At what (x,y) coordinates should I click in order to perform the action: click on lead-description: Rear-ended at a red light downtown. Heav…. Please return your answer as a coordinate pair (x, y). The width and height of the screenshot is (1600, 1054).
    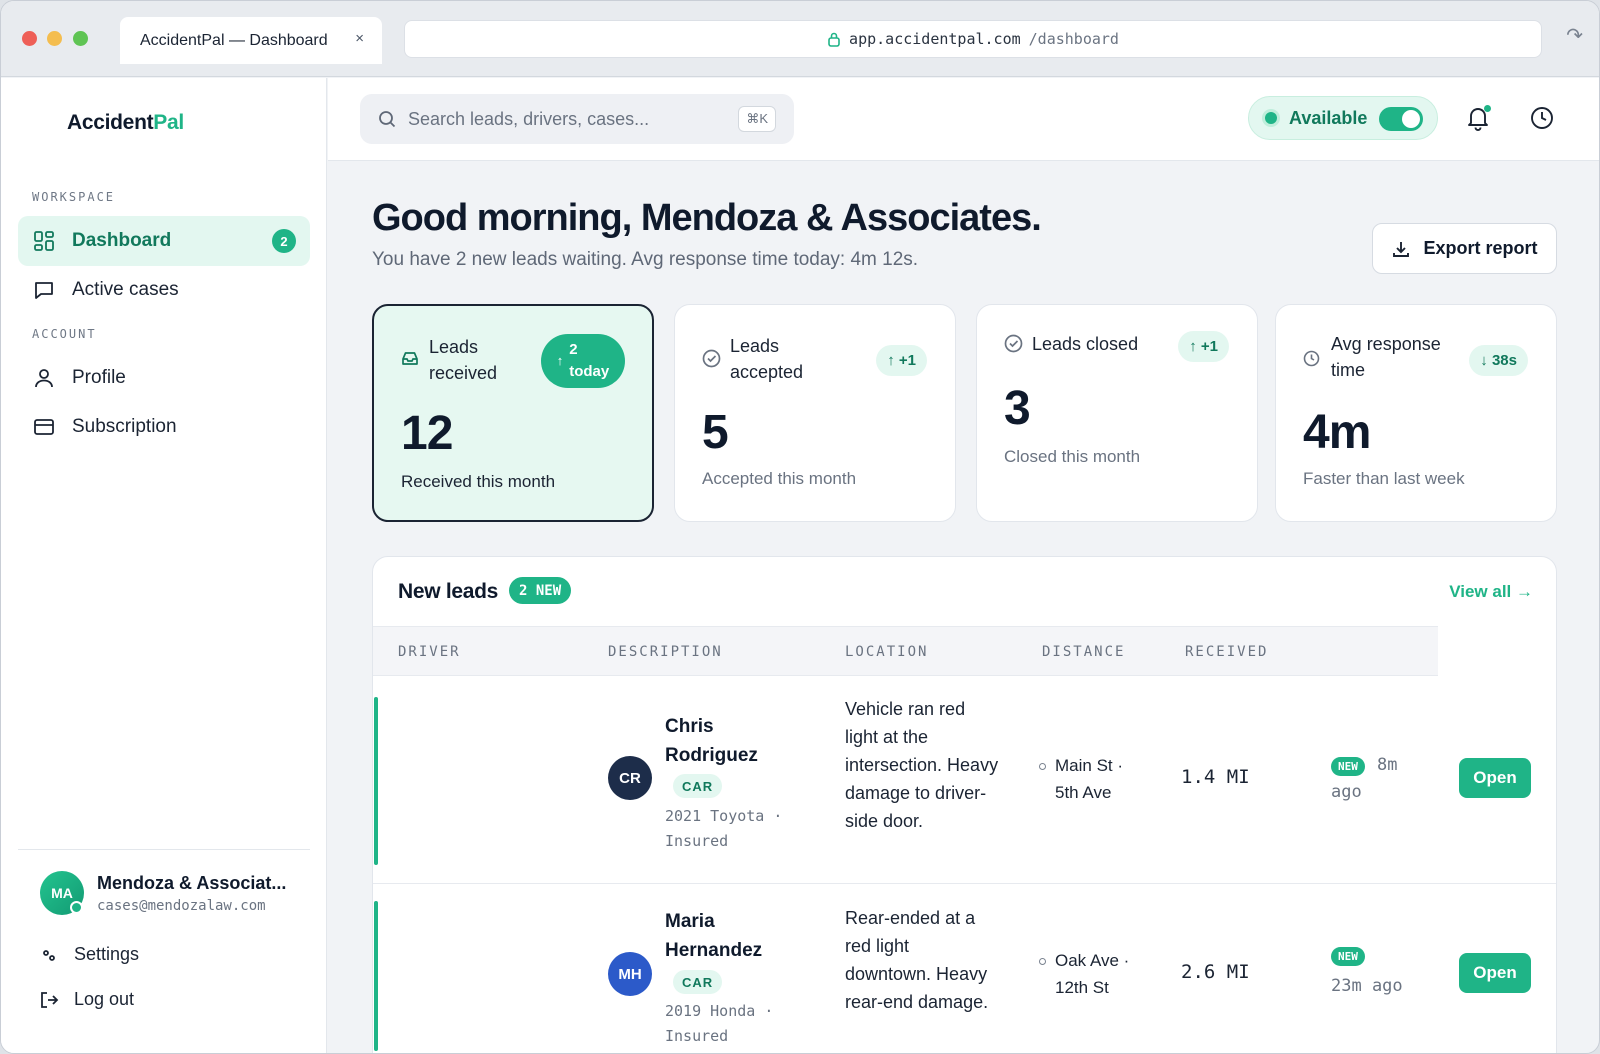
    Looking at the image, I should click on (917, 960).